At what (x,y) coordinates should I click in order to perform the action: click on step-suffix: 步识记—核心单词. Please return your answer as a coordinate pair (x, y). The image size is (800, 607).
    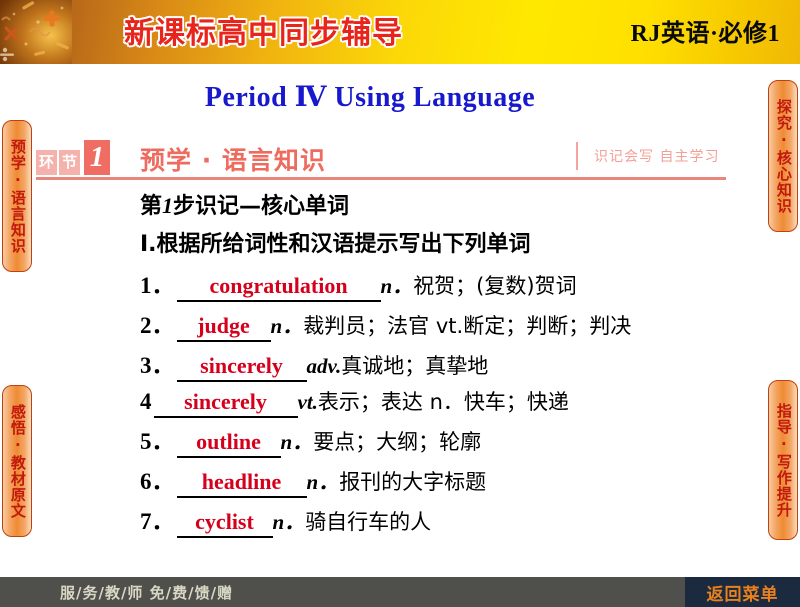
    Looking at the image, I should click on (261, 206).